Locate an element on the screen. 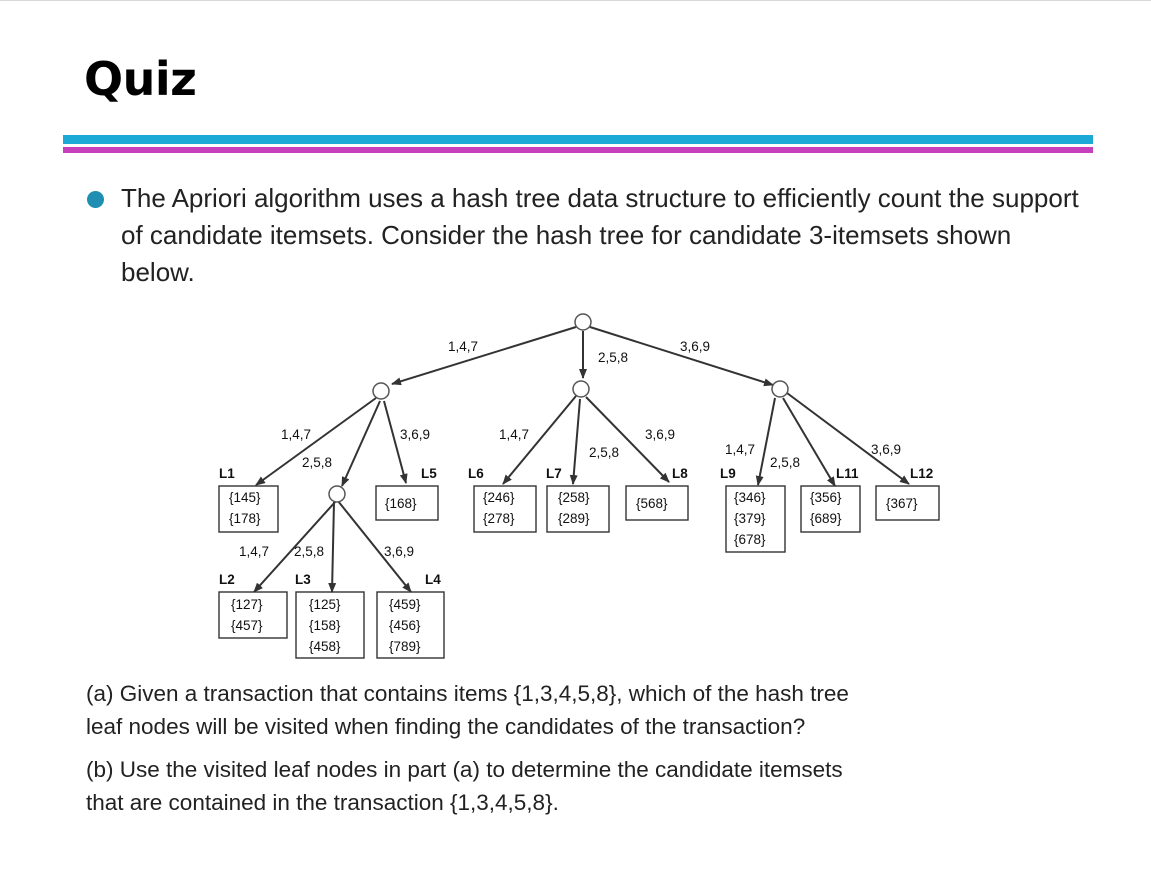  leaf-item: {278} is located at coordinates (499, 518).